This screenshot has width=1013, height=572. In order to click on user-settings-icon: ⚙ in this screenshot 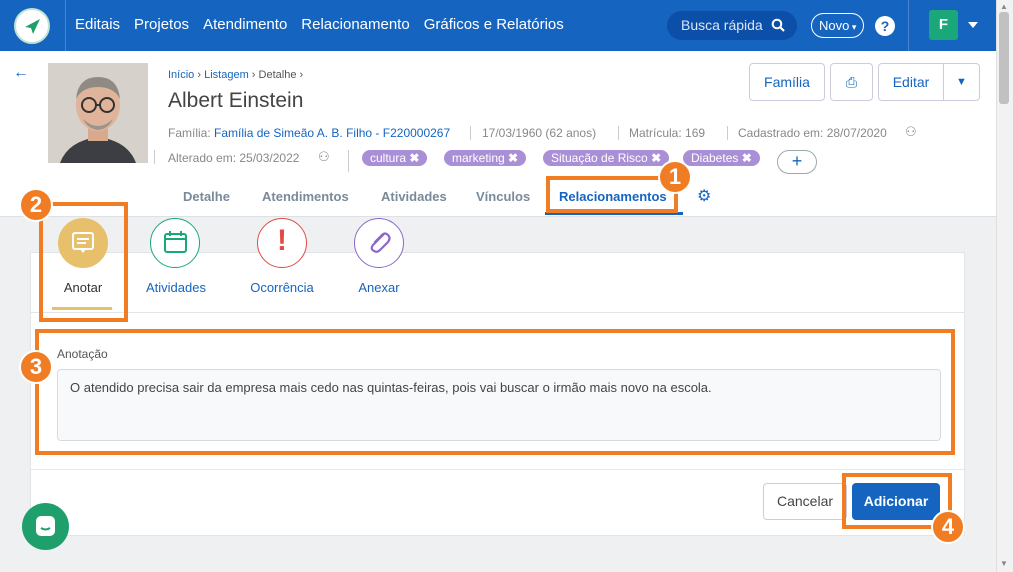, I will do `click(704, 196)`.